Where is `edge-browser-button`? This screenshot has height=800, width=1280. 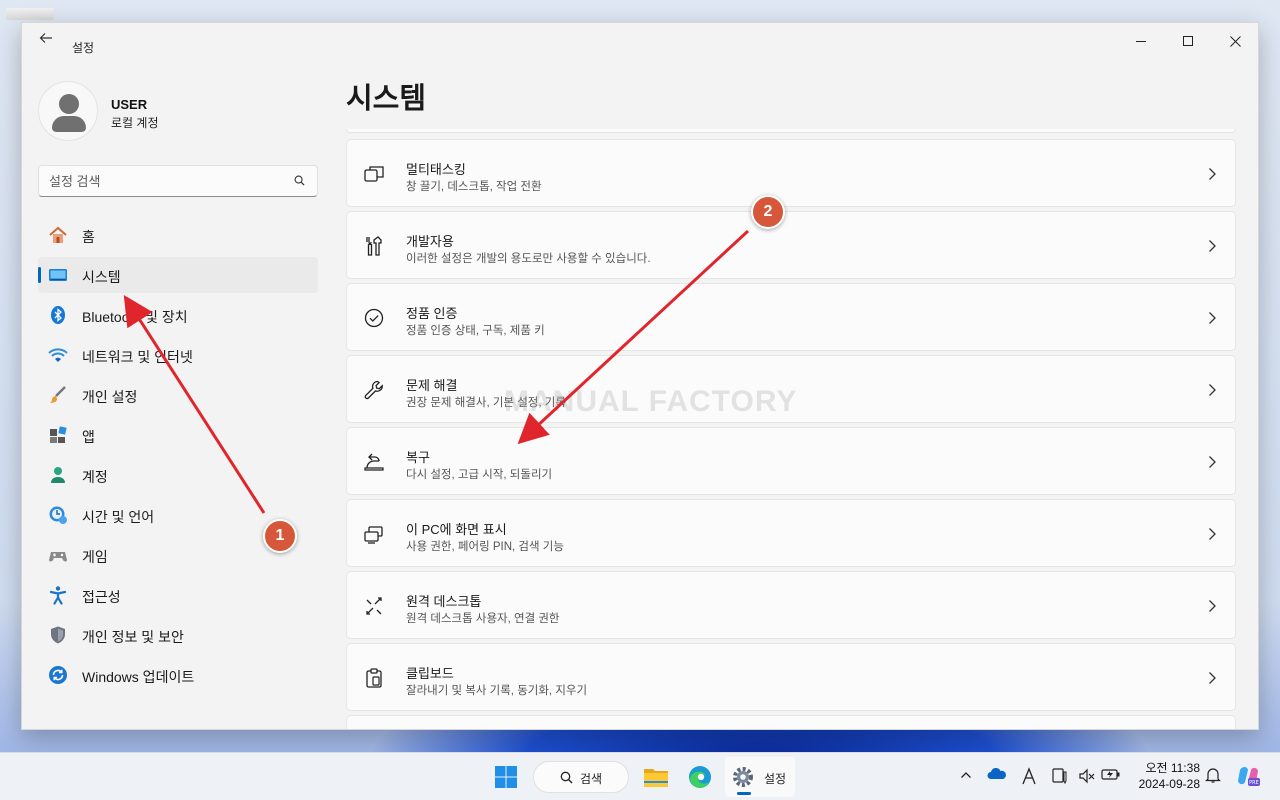
edge-browser-button is located at coordinates (700, 777).